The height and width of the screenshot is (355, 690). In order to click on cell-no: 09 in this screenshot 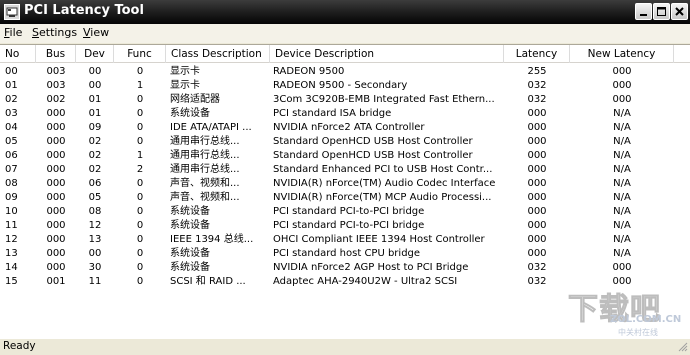, I will do `click(11, 197)`.